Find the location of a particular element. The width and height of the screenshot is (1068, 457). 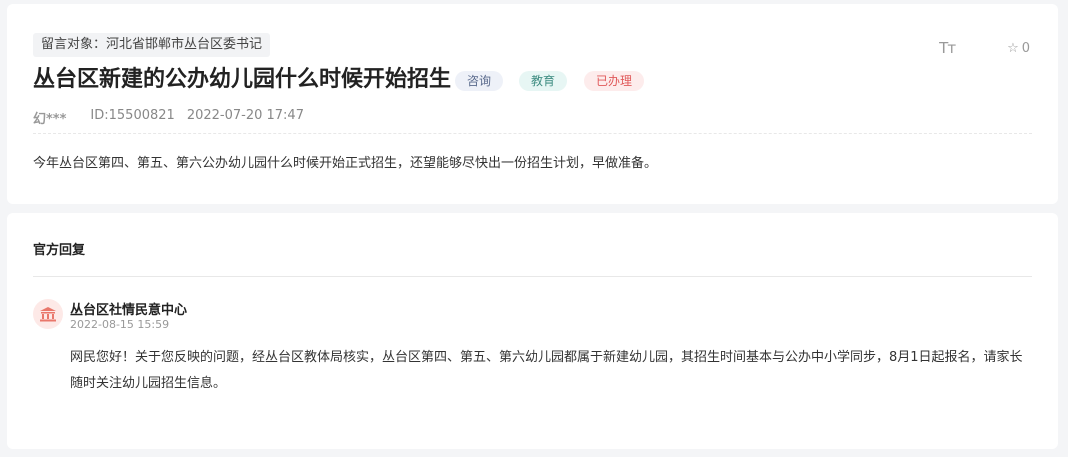

font-size-icon: Tт is located at coordinates (947, 48).